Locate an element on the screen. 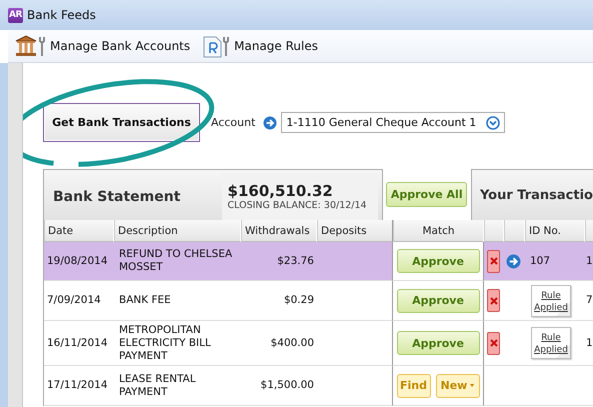 This screenshot has width=593, height=407. column-header: Date is located at coordinates (79, 231).